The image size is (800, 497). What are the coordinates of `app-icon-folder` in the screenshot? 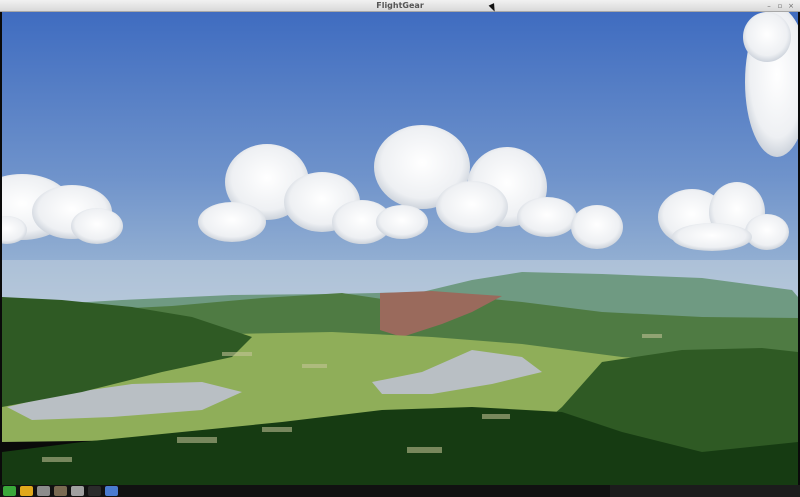 It's located at (77, 491).